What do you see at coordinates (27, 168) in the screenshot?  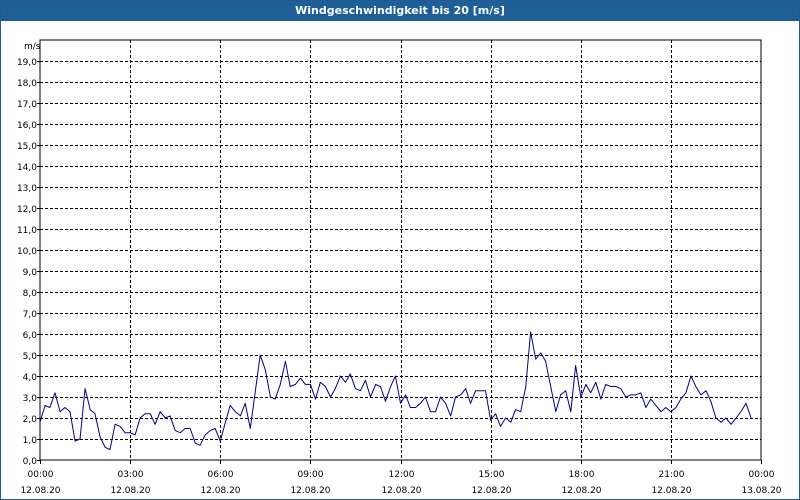 I see `y-tick-label: 14,0` at bounding box center [27, 168].